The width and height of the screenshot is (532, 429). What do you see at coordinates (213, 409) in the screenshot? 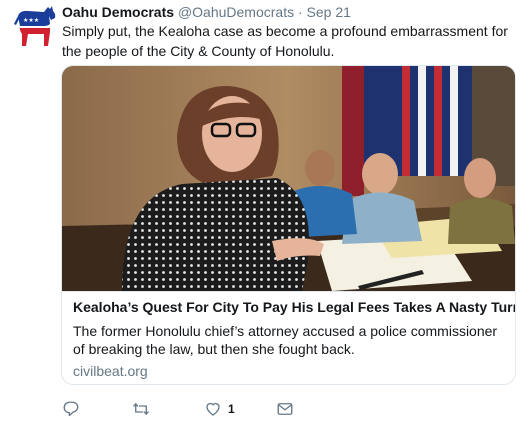
I see `heart-icon` at bounding box center [213, 409].